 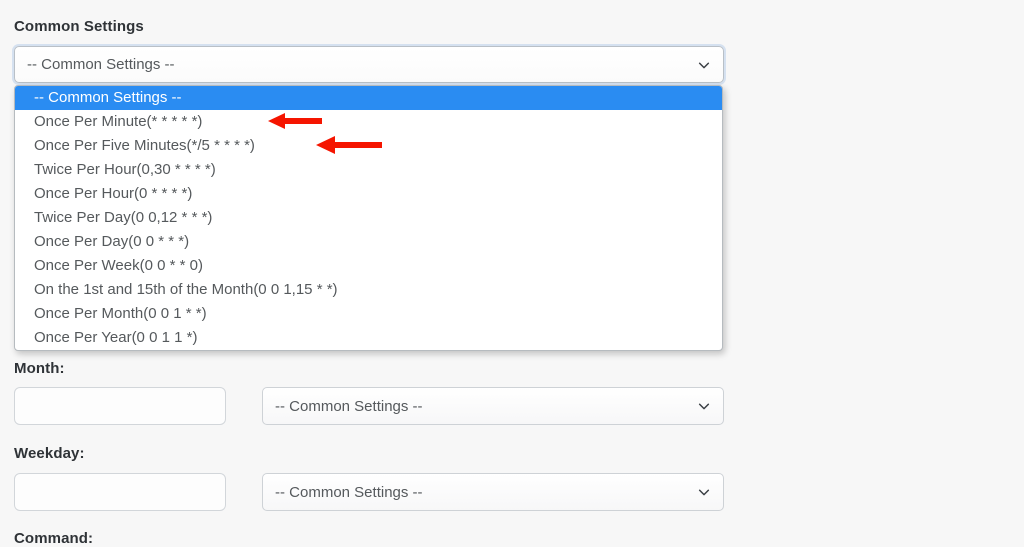 I want to click on option-once-per-week: Once Per Week(0 0 * * 0), so click(x=368, y=266).